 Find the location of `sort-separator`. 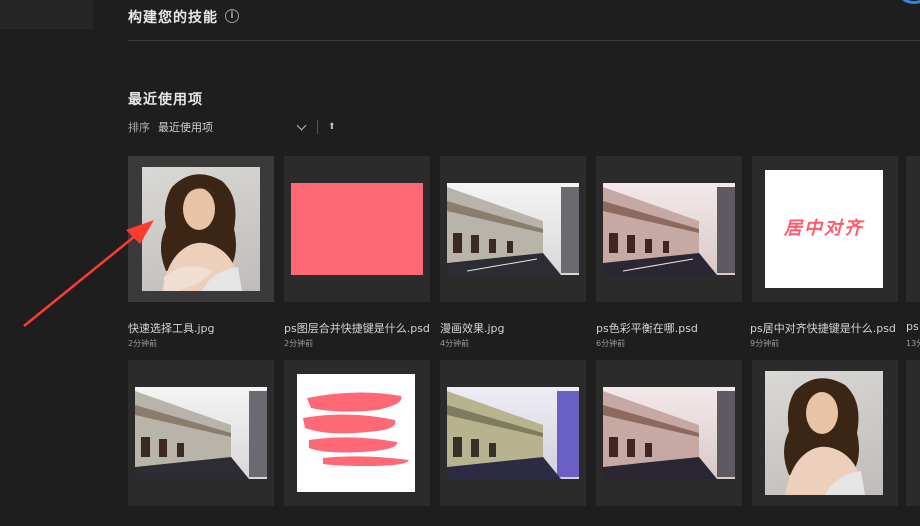

sort-separator is located at coordinates (317, 127).